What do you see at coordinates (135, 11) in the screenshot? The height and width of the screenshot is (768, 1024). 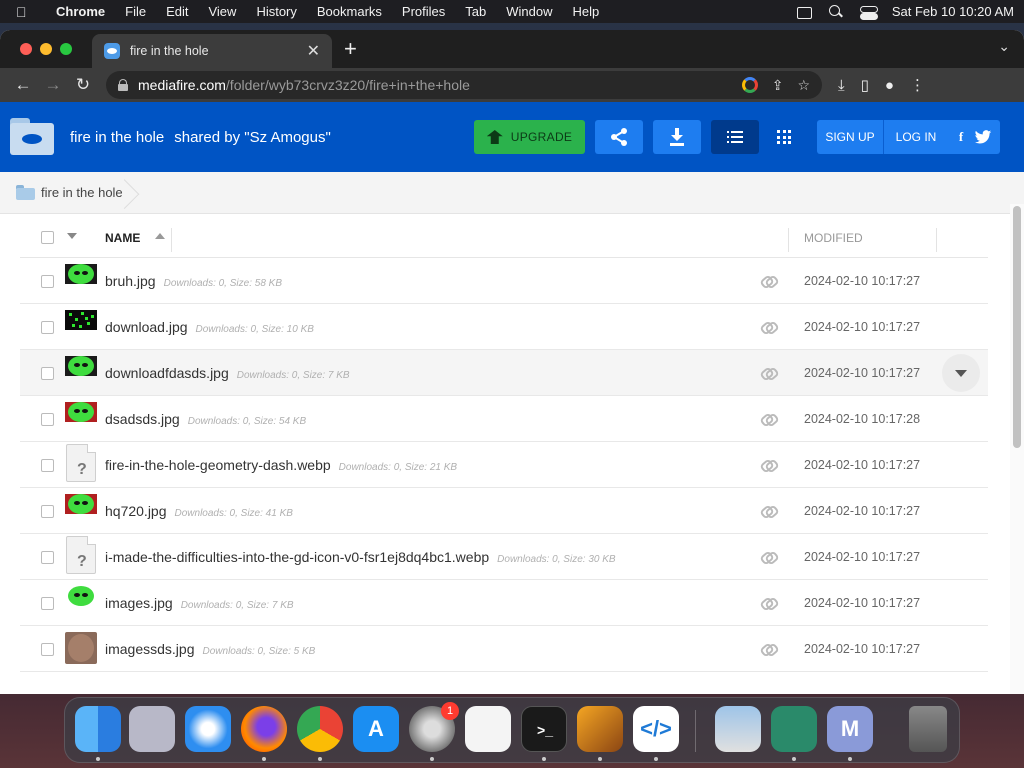 I see `menu-file: File` at bounding box center [135, 11].